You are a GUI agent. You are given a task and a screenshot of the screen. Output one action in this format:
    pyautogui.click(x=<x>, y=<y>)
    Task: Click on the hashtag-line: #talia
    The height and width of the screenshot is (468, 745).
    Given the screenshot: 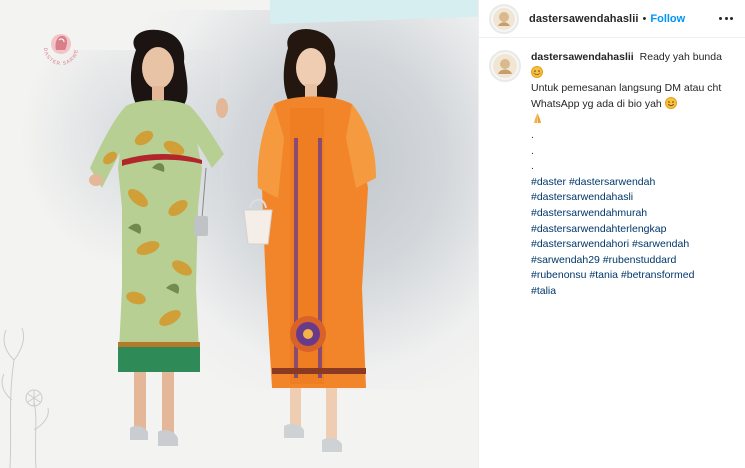 What is the action you would take?
    pyautogui.click(x=631, y=292)
    